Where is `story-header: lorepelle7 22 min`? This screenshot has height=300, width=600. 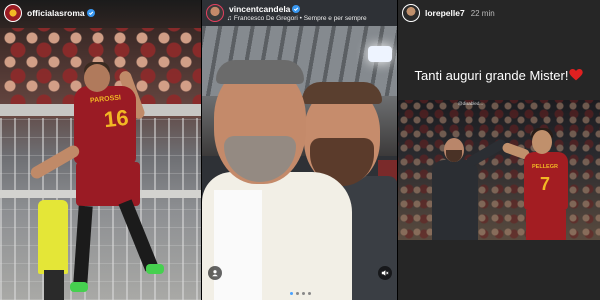 story-header: lorepelle7 22 min is located at coordinates (499, 13).